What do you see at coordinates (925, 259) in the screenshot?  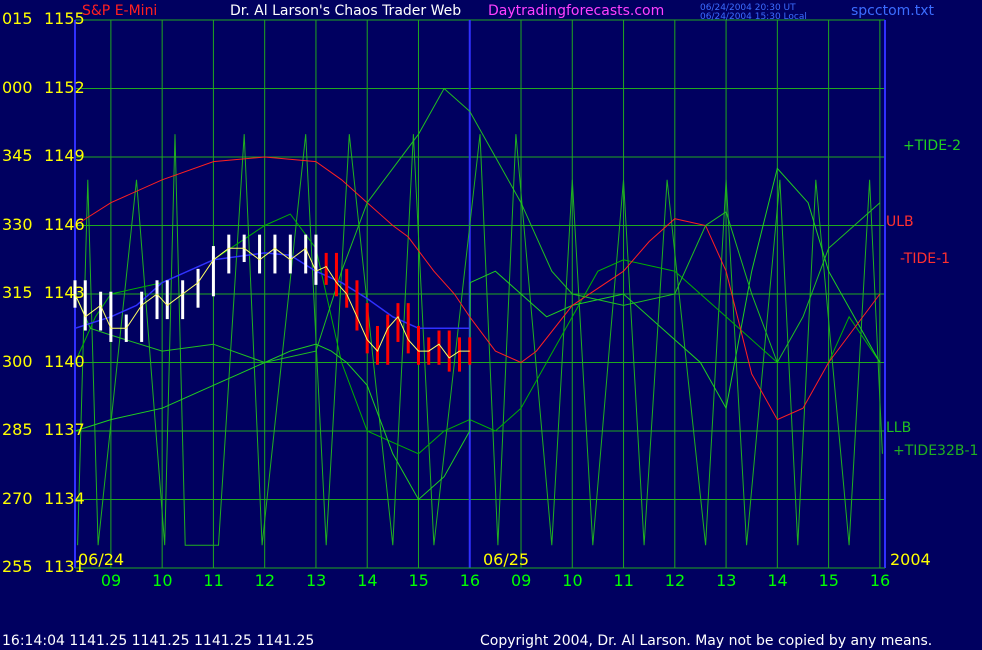 I see `series-label-tide1: -TIDE-1` at bounding box center [925, 259].